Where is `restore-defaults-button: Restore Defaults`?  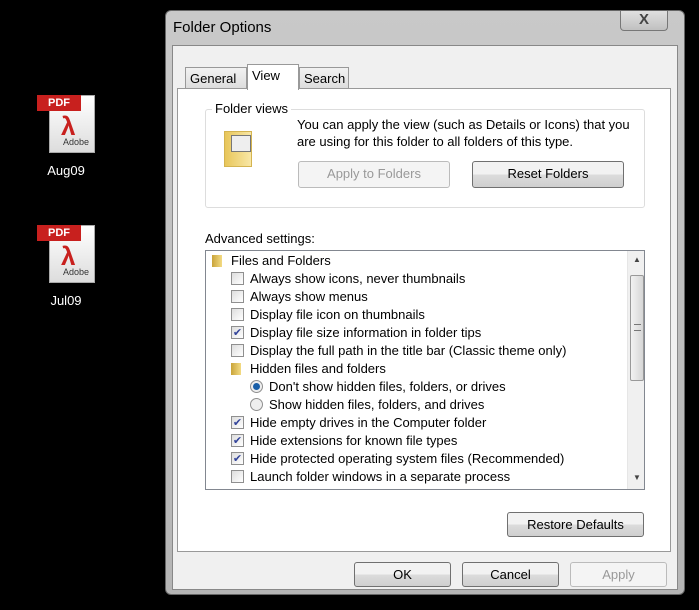
restore-defaults-button: Restore Defaults is located at coordinates (575, 524).